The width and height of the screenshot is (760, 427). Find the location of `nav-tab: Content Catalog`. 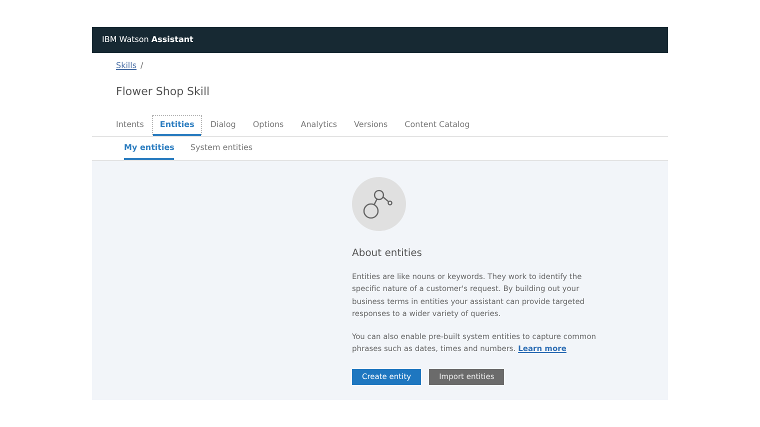

nav-tab: Content Catalog is located at coordinates (437, 126).